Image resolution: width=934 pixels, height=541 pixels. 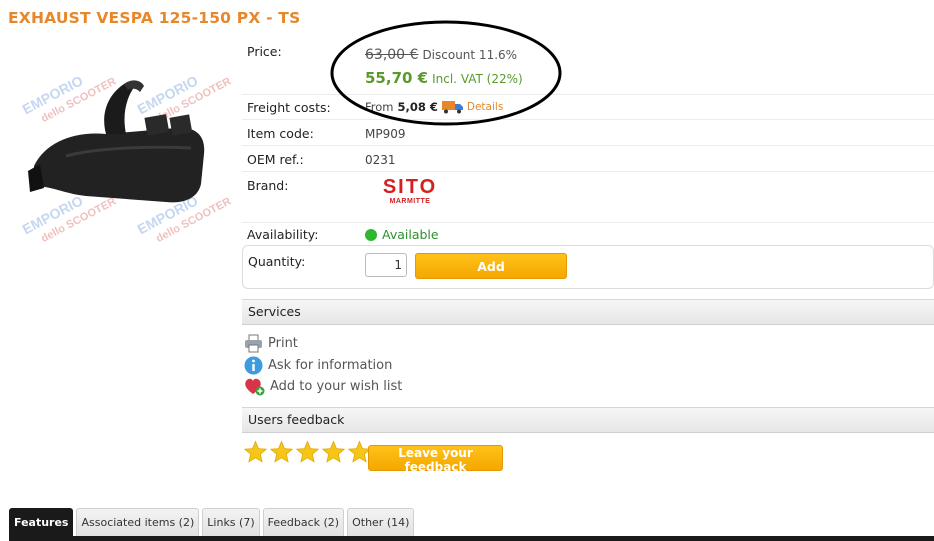 I want to click on service-wishlist: Add to your wish list, so click(x=323, y=386).